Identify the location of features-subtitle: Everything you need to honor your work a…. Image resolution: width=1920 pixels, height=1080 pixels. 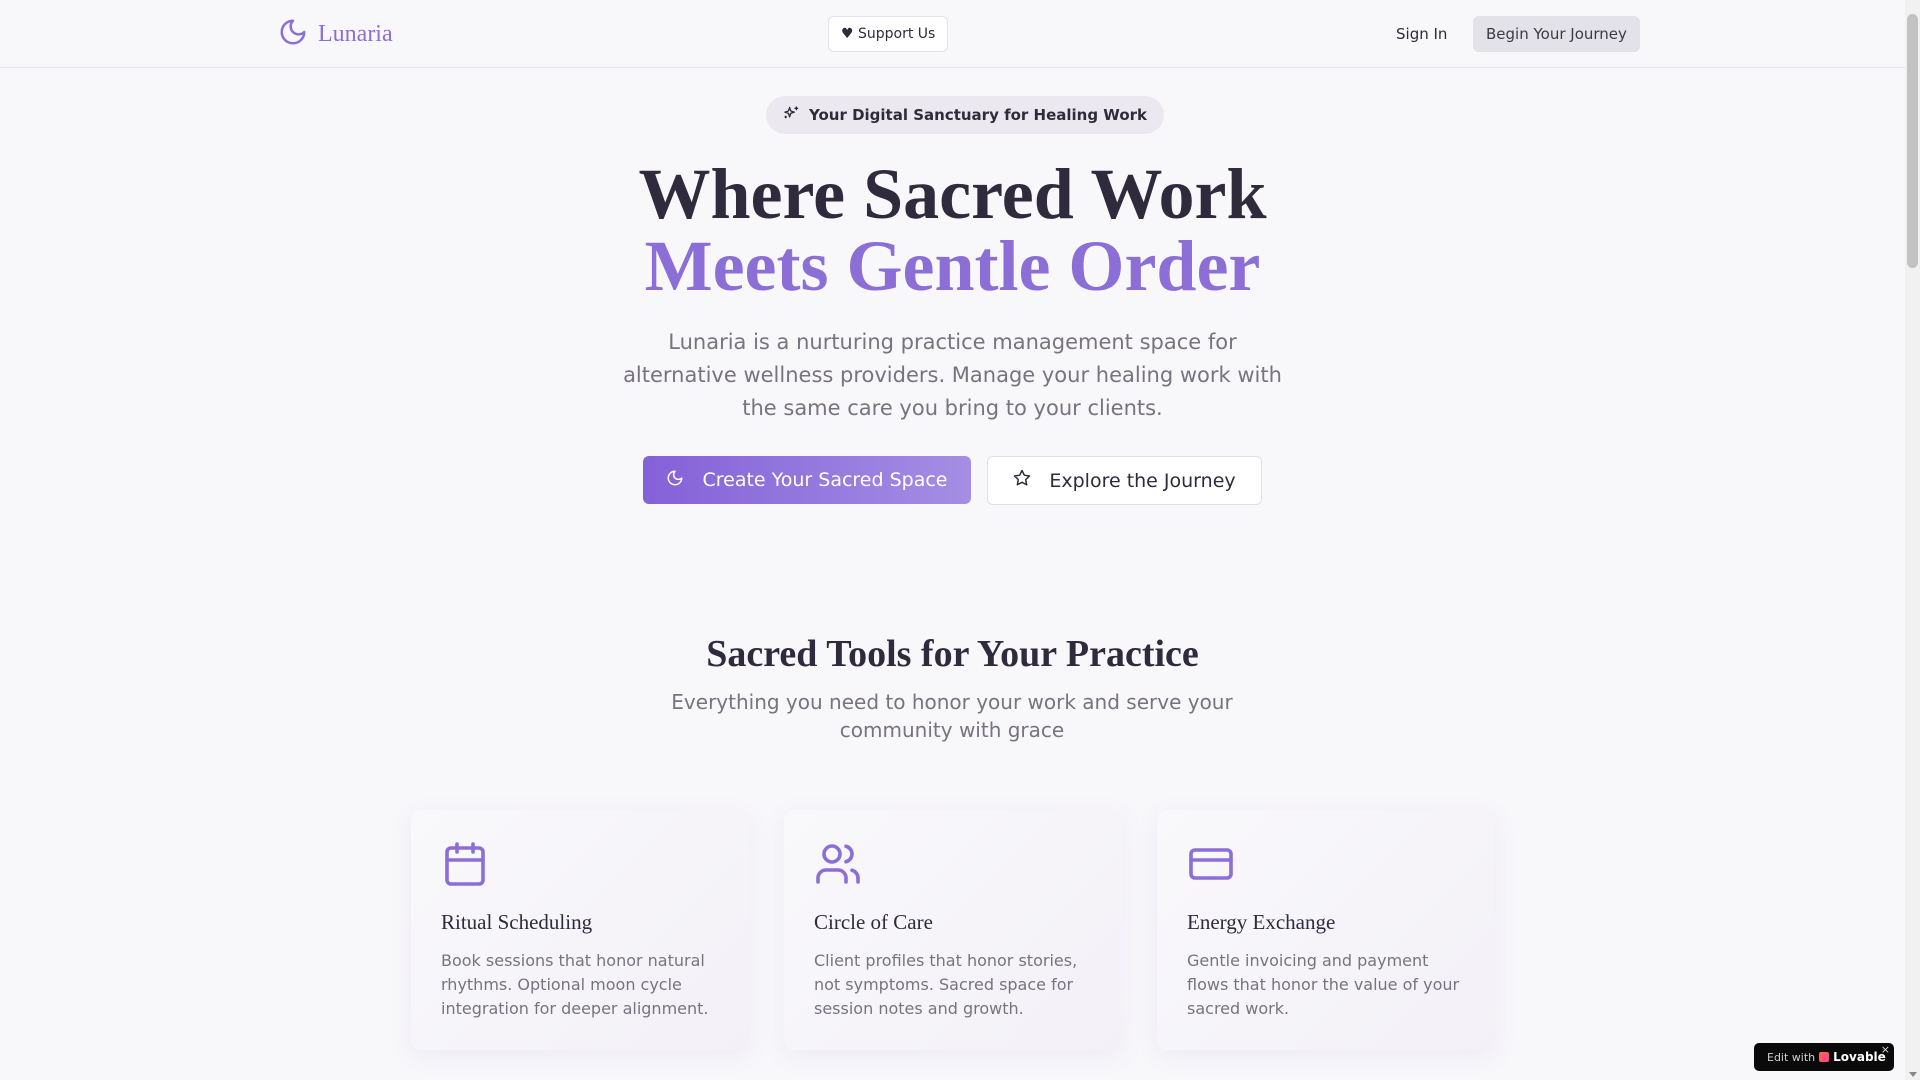
(952, 716).